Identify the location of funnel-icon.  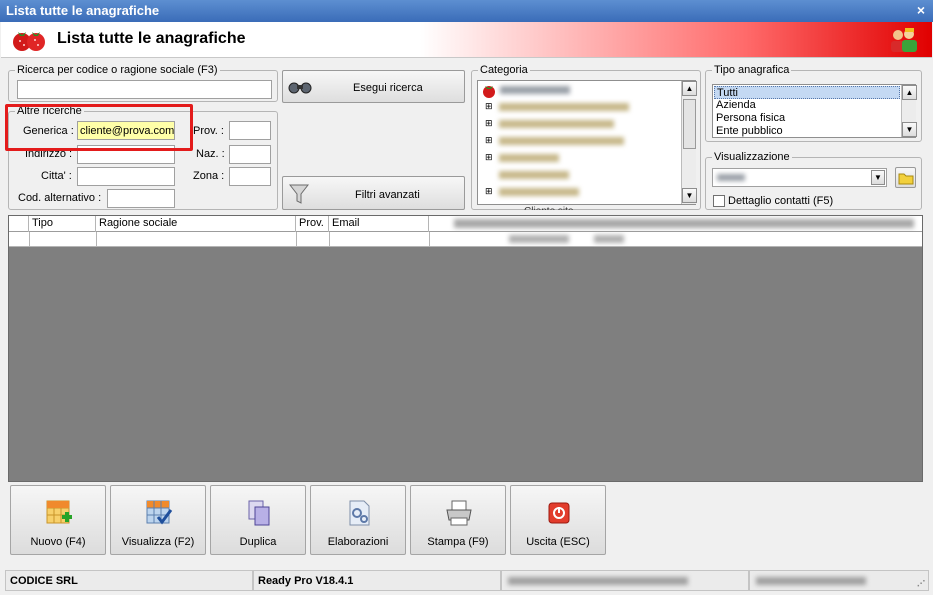
(299, 194).